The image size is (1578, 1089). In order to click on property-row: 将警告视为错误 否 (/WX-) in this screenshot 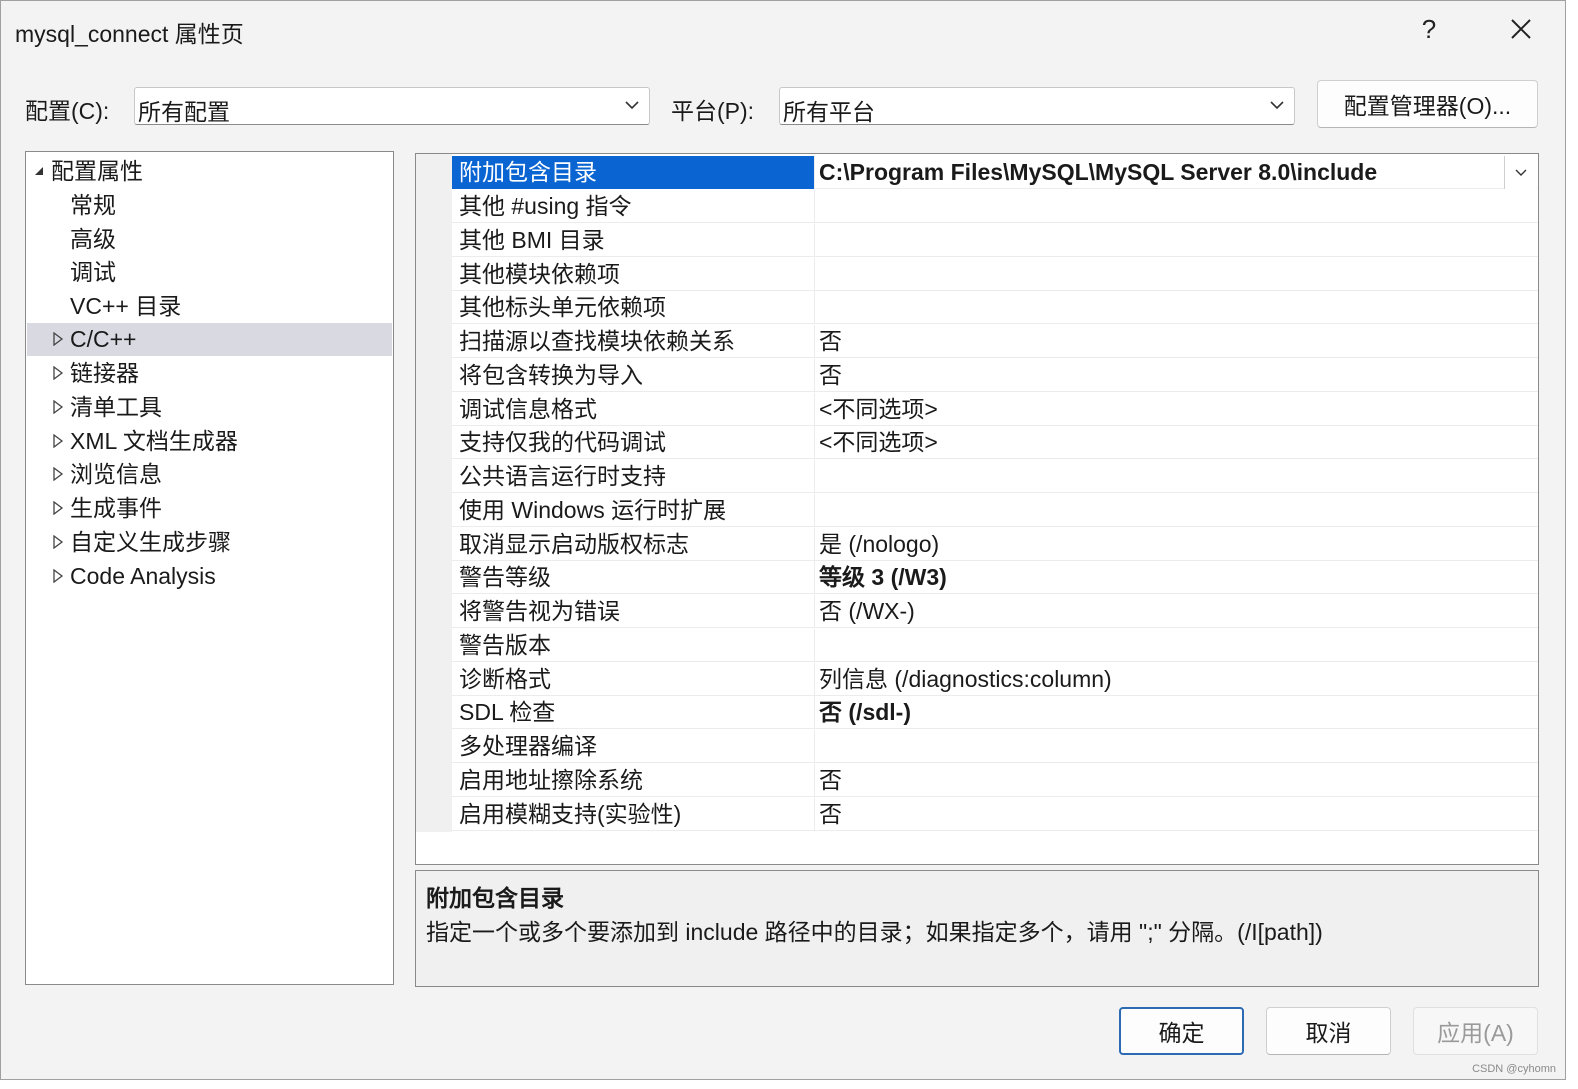, I will do `click(995, 611)`.